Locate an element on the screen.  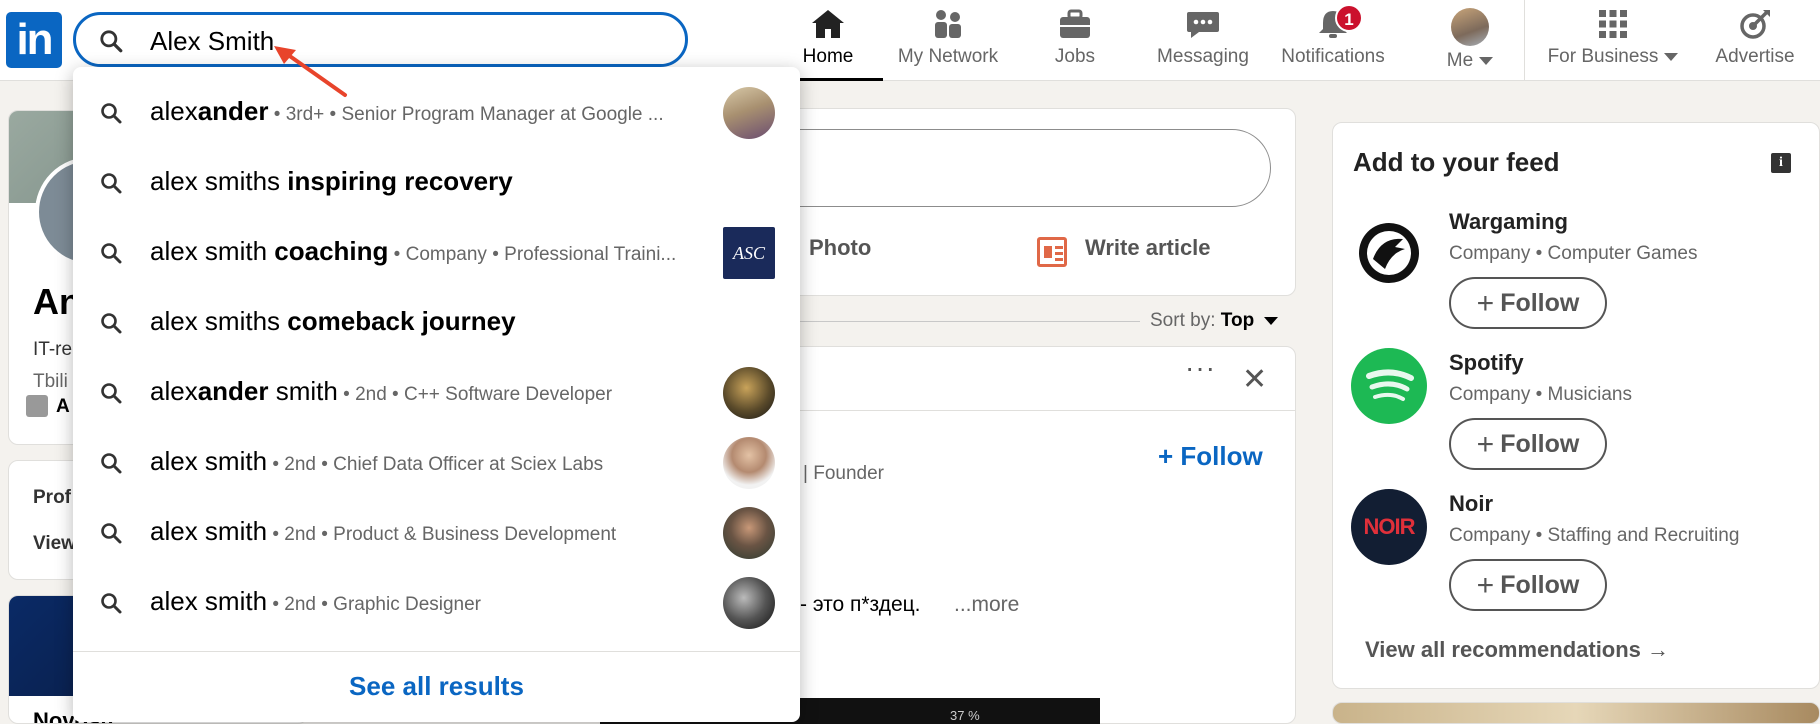
rec-name: Spotify is located at coordinates (1486, 363).